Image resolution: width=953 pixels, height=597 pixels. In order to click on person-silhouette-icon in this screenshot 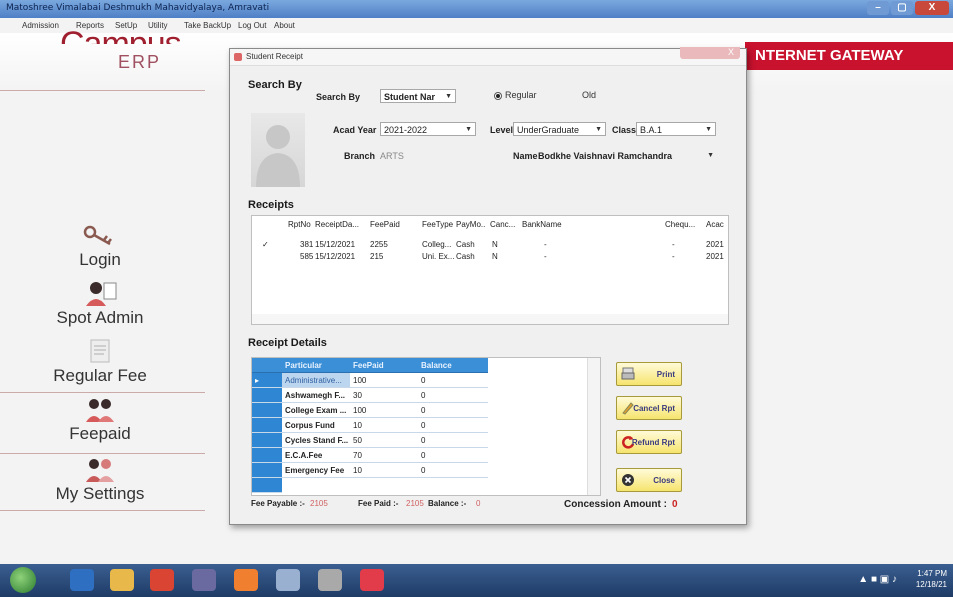, I will do `click(278, 156)`.